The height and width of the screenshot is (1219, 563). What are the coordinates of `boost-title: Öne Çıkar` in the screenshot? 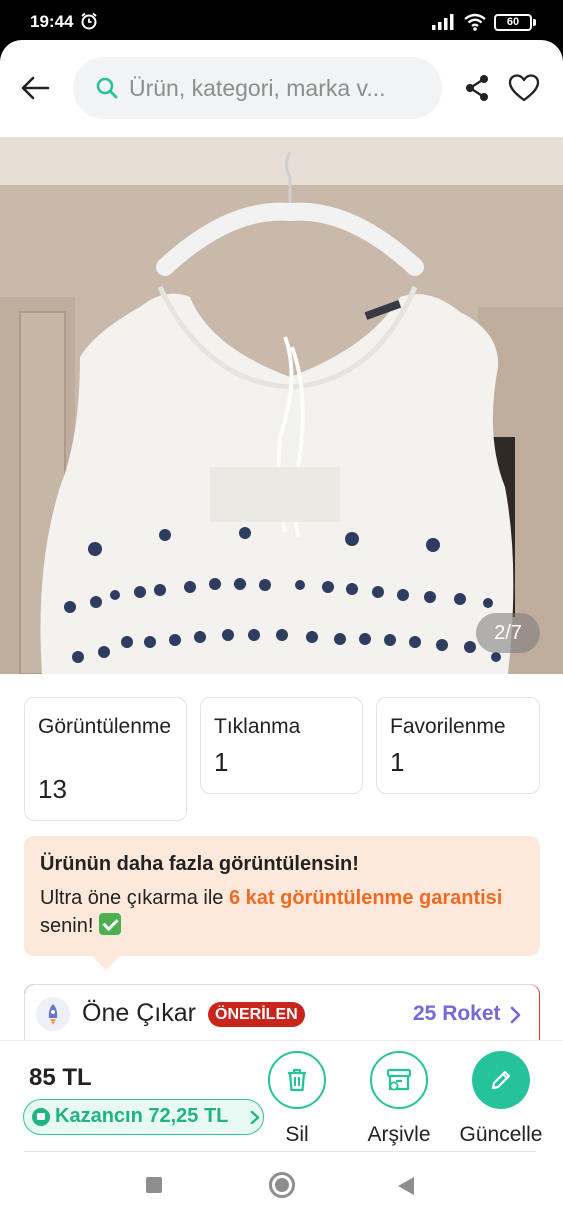 It's located at (139, 1013).